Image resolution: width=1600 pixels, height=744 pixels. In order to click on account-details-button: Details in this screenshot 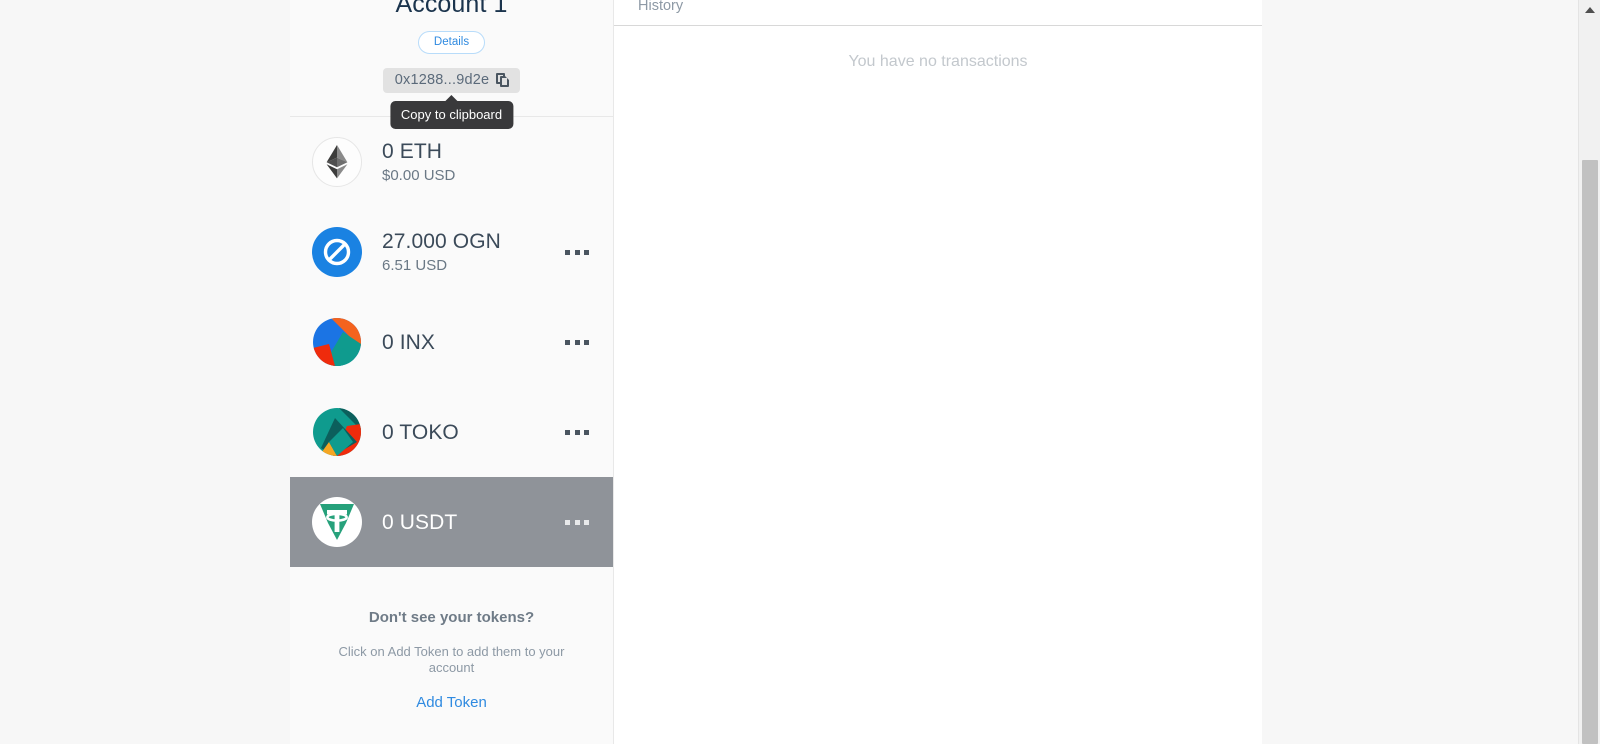, I will do `click(451, 42)`.